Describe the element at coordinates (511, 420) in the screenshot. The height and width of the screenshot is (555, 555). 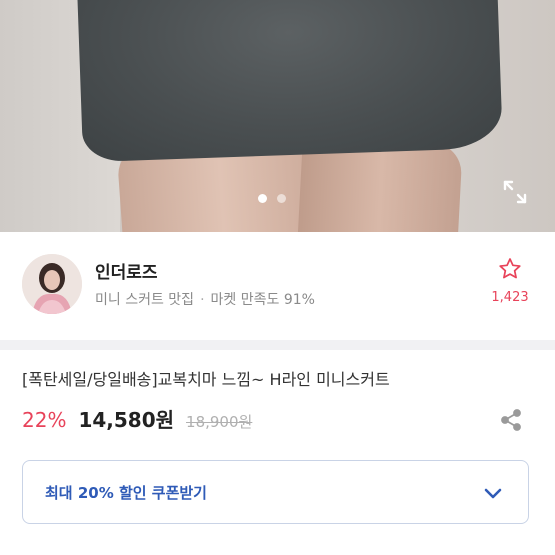
I see `share-icon` at that location.